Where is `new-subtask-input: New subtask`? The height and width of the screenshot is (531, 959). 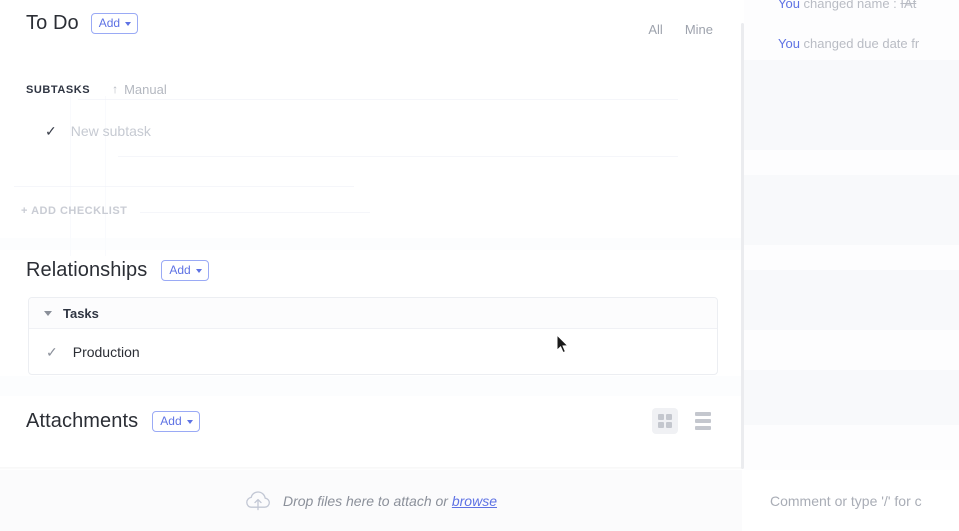
new-subtask-input: New subtask is located at coordinates (111, 131).